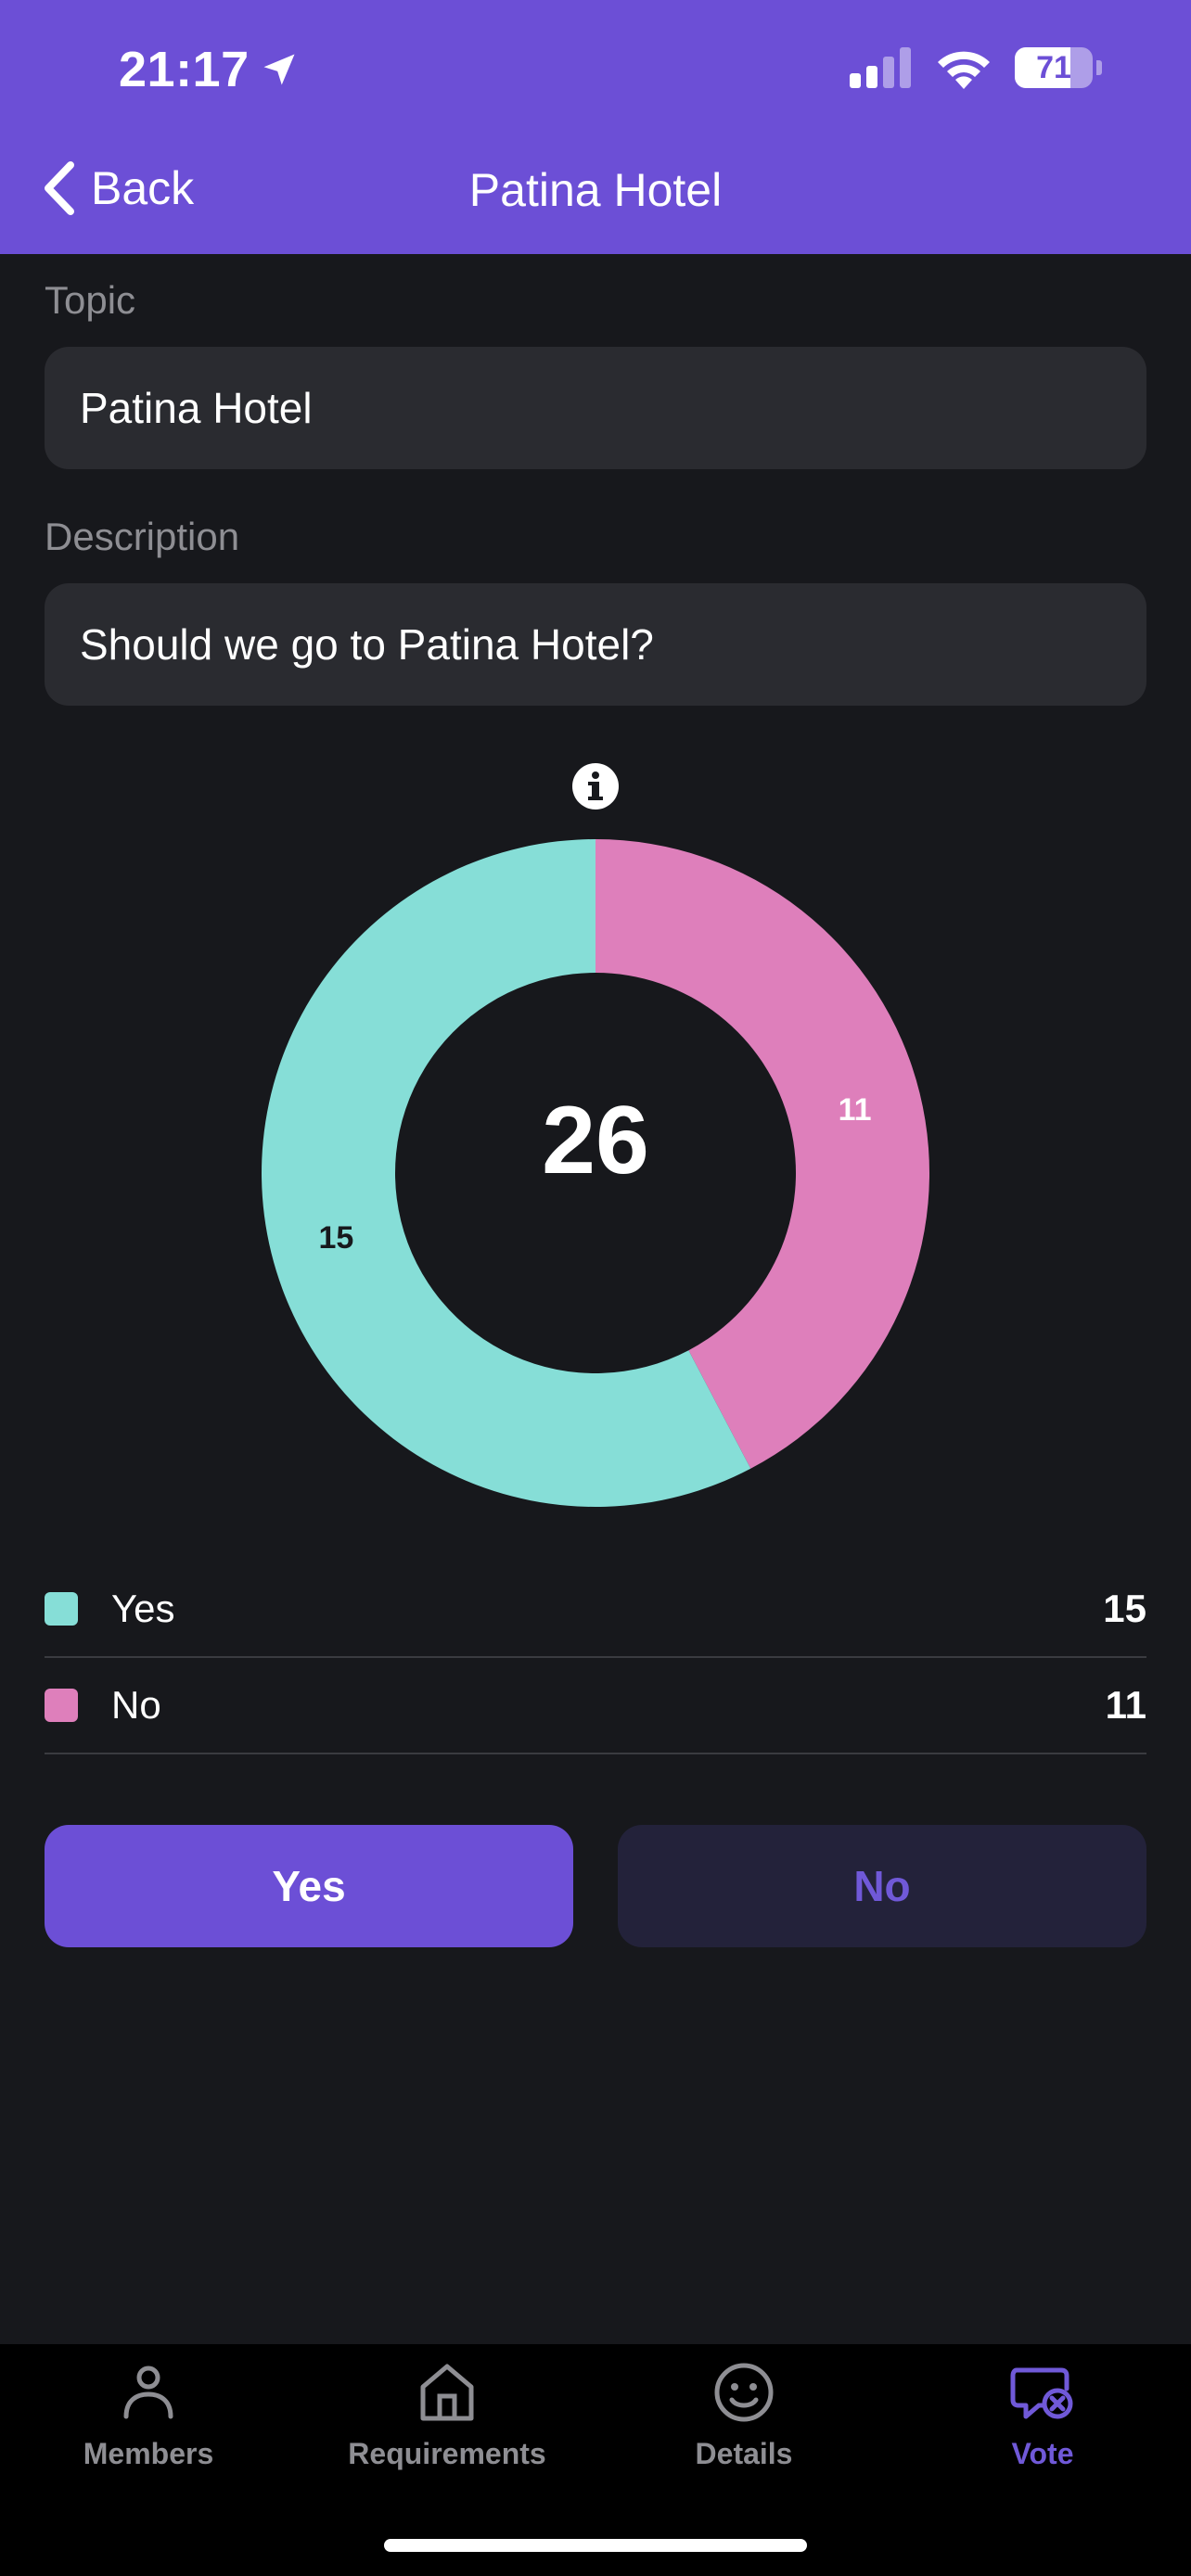  Describe the element at coordinates (309, 1886) in the screenshot. I see `vote-yes-button: Yes` at that location.